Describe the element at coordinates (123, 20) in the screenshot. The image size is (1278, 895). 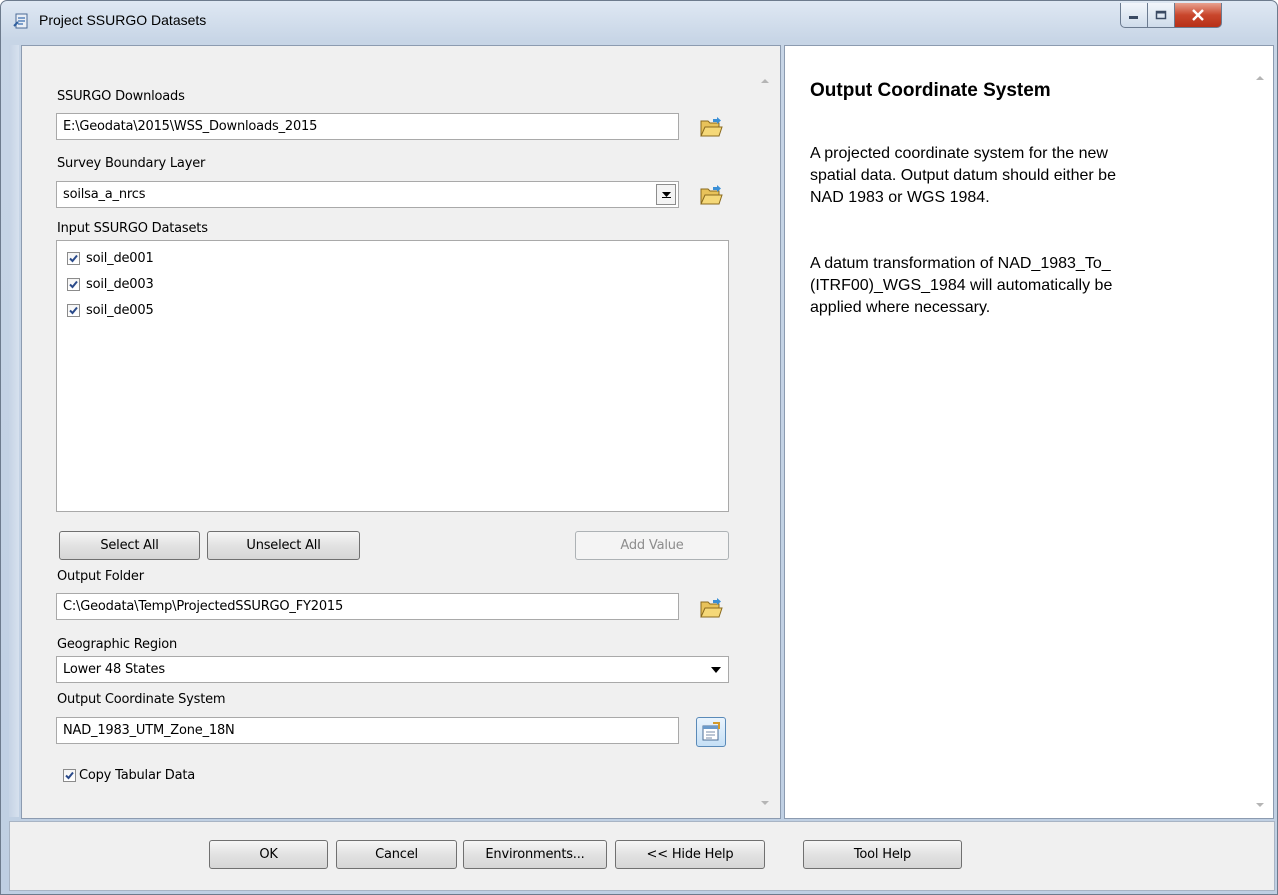
I see `window-title: Project SSURGO Datasets` at that location.